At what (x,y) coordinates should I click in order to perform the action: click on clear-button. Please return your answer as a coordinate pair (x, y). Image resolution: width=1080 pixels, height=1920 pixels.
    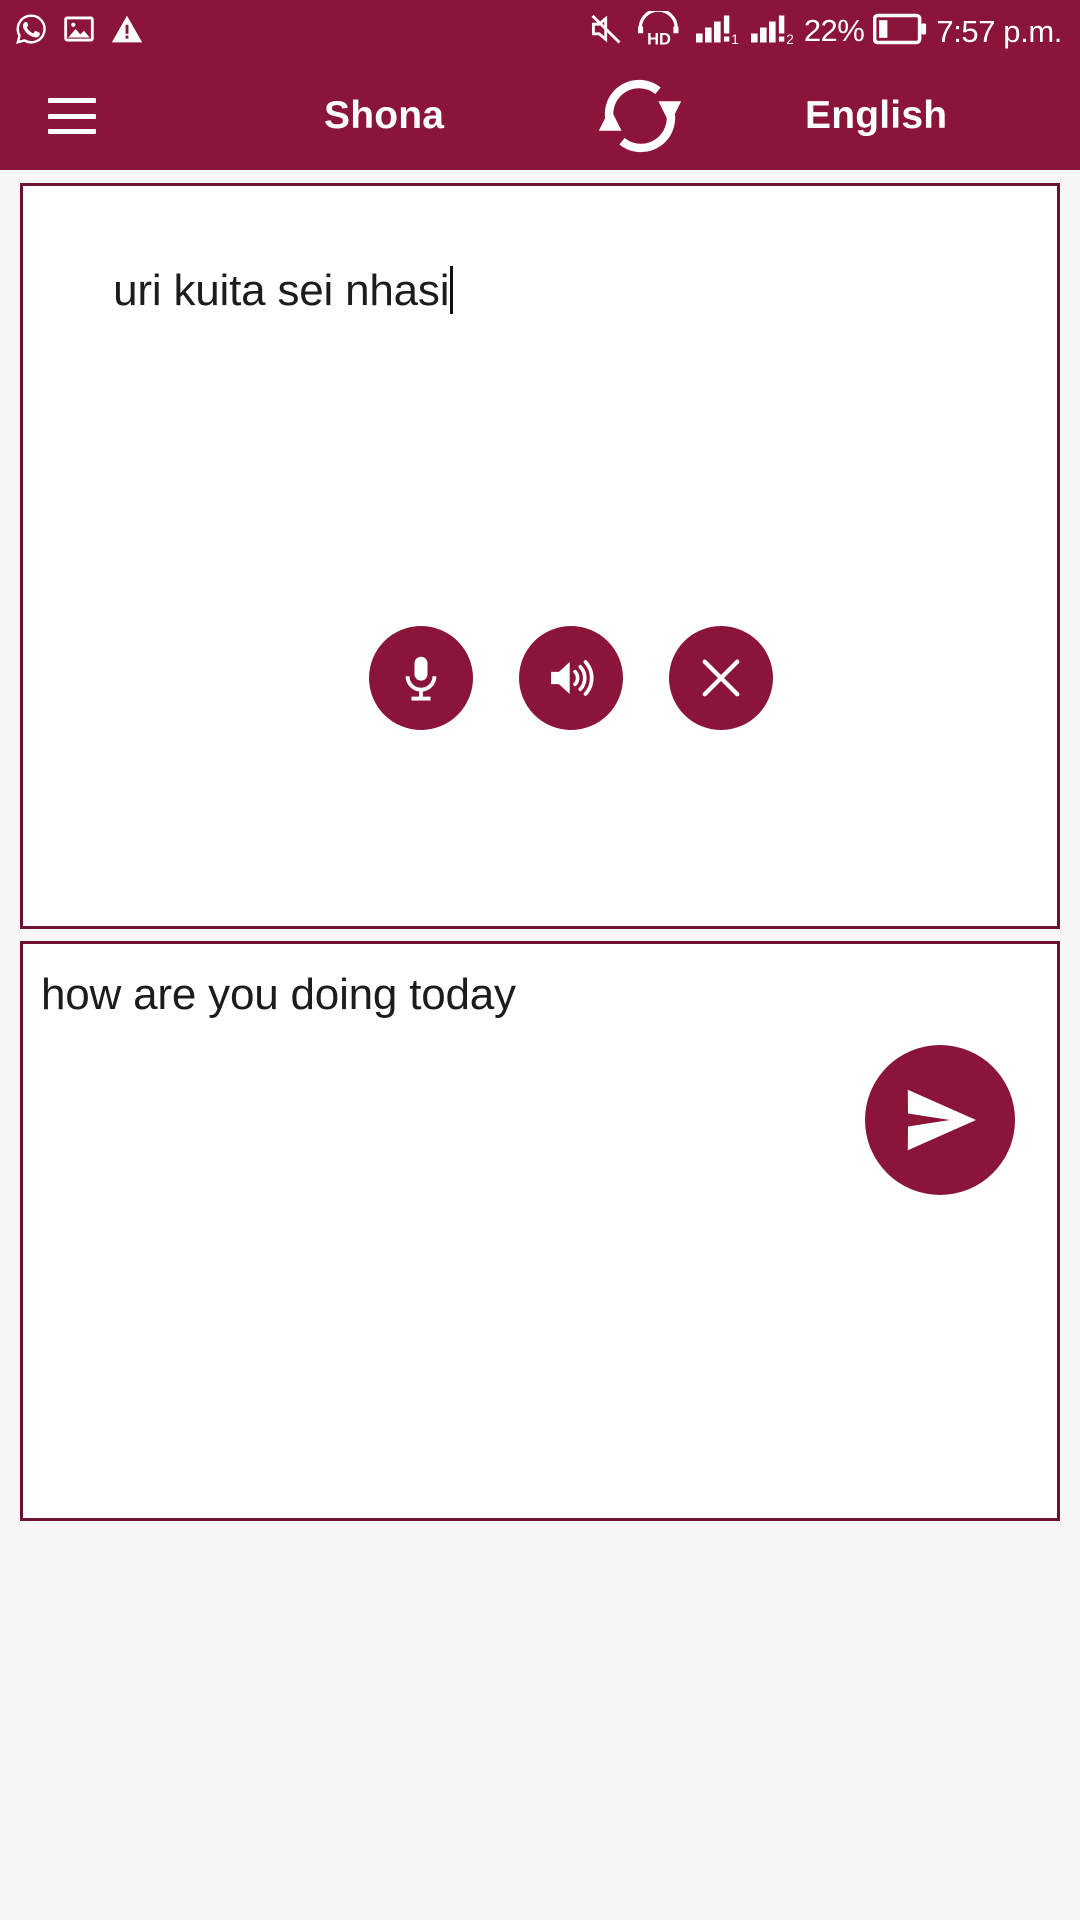
    Looking at the image, I should click on (721, 678).